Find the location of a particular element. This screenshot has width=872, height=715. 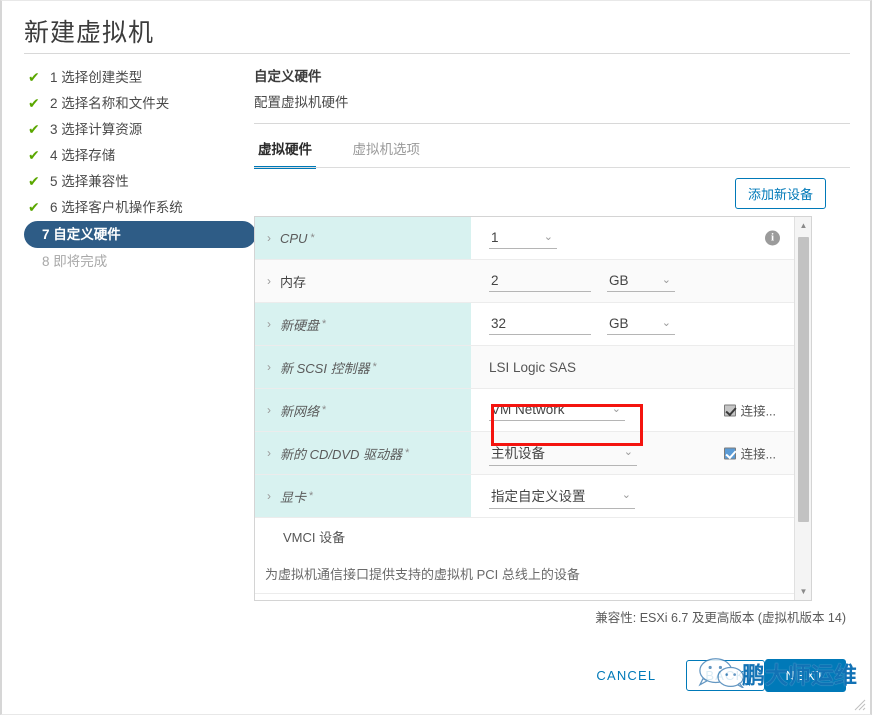

step-label: 选择存储 is located at coordinates (88, 155).